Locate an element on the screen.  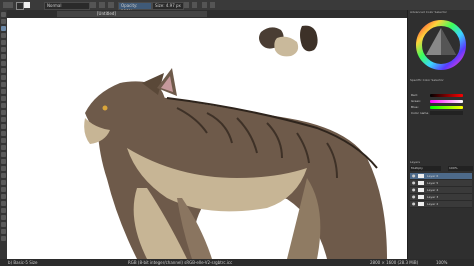
color-wheel is located at coordinates (441, 45).